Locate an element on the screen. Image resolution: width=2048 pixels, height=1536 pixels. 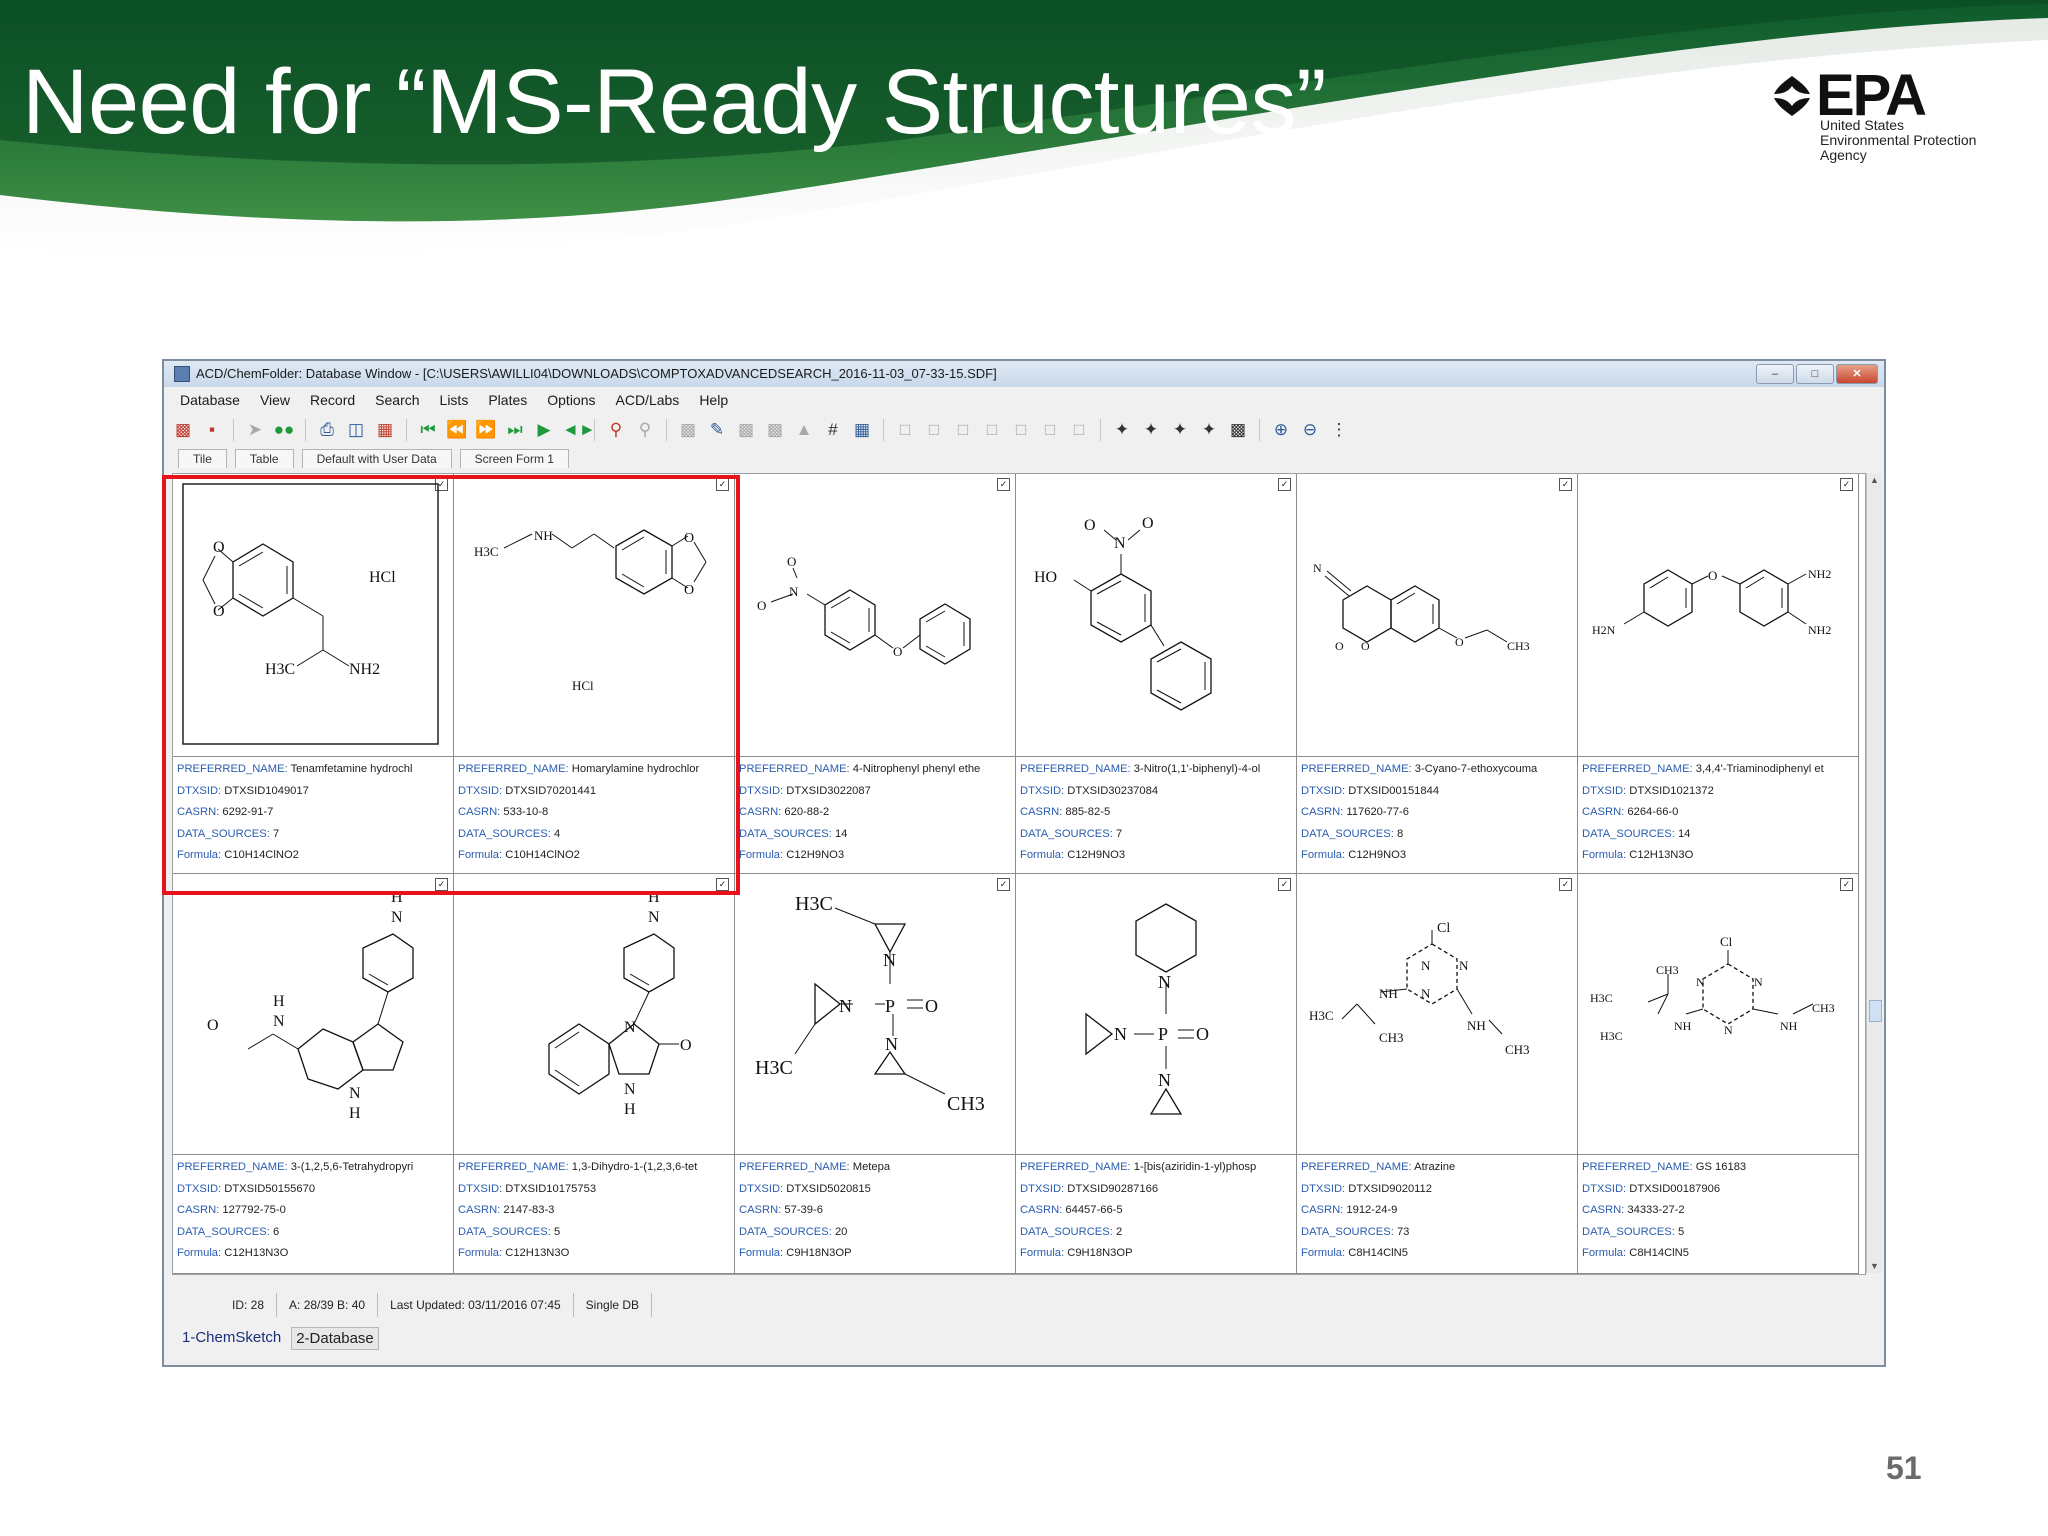
edit-form-icon: ✎ is located at coordinates (717, 430).